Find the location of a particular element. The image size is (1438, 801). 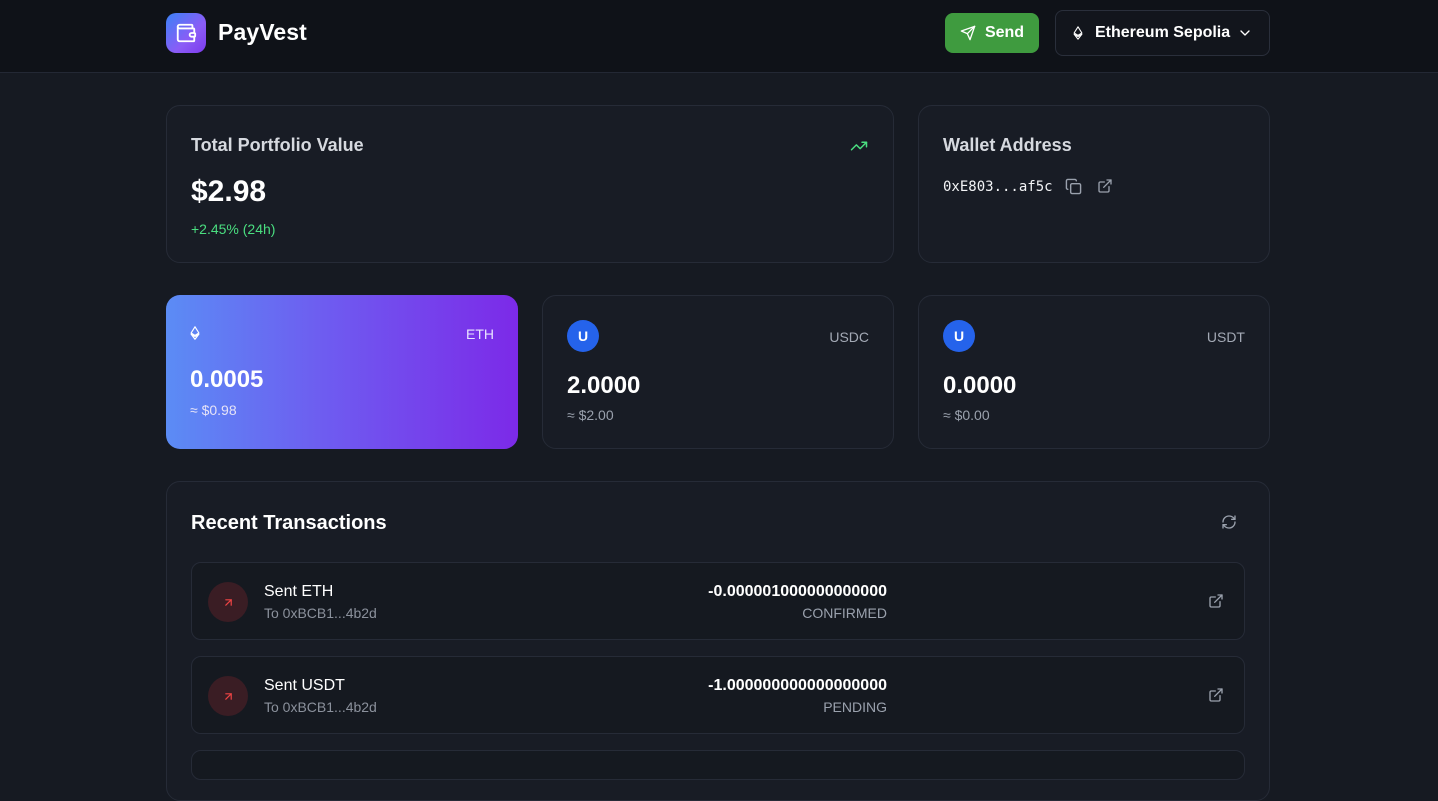

transaction-status: PENDING is located at coordinates (855, 707).